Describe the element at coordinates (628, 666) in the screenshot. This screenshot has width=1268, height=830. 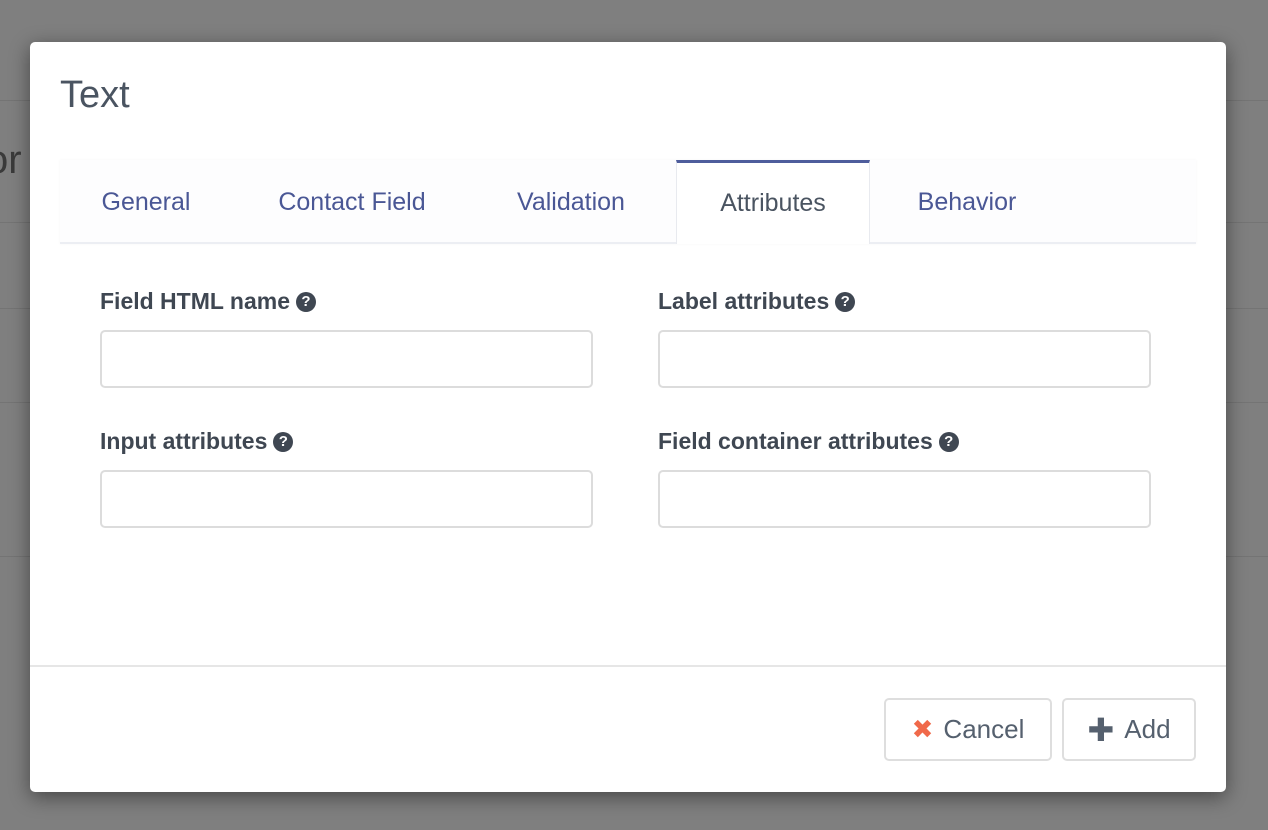
I see `footer-divider` at that location.